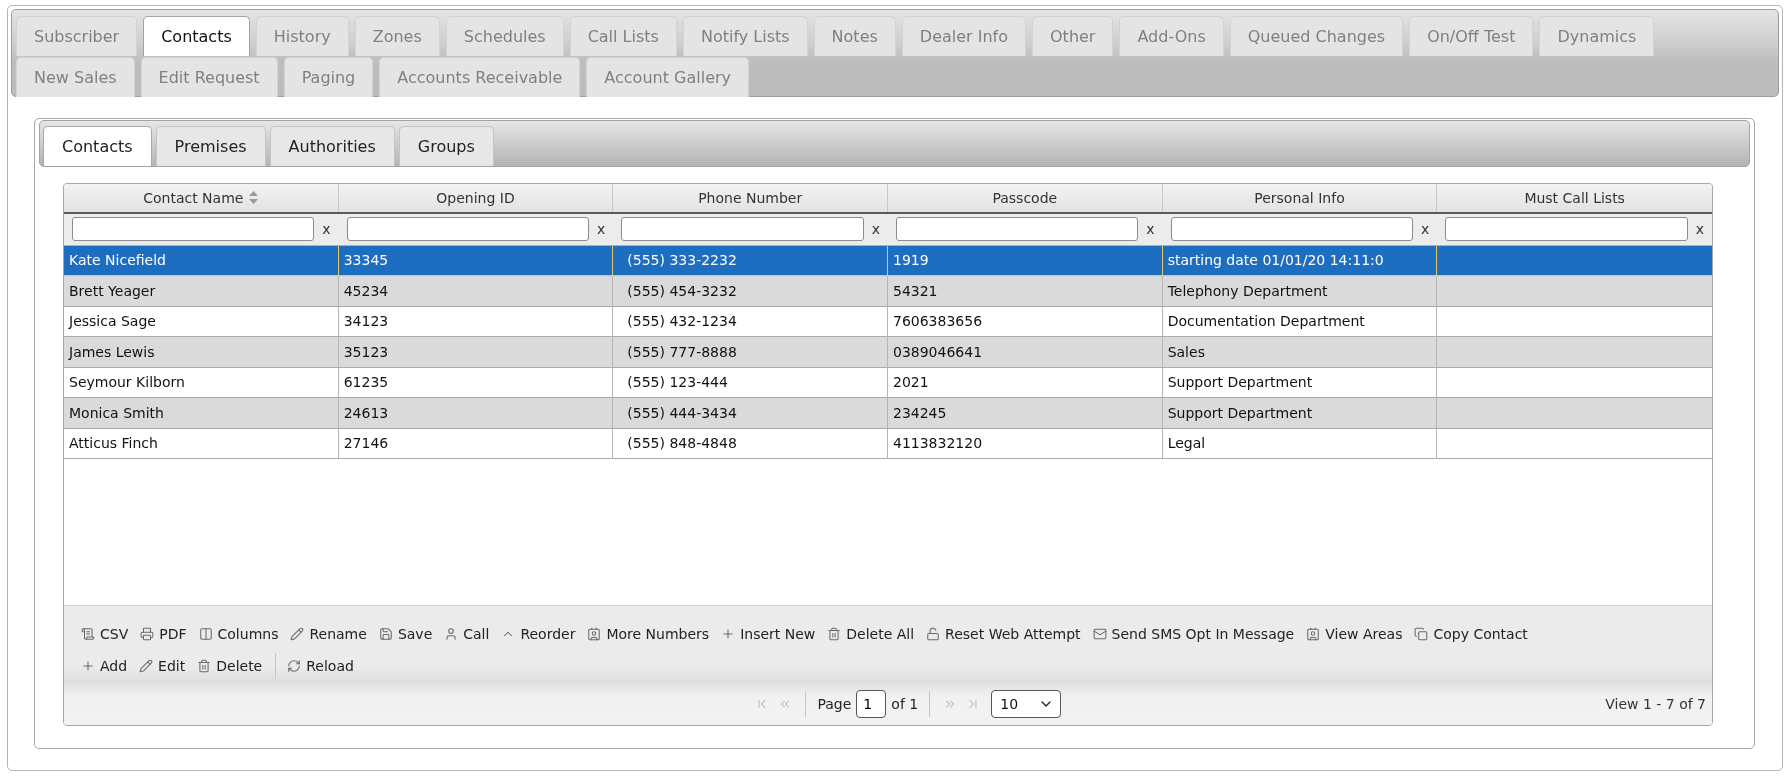  What do you see at coordinates (88, 634) in the screenshot?
I see `scroll-icon` at bounding box center [88, 634].